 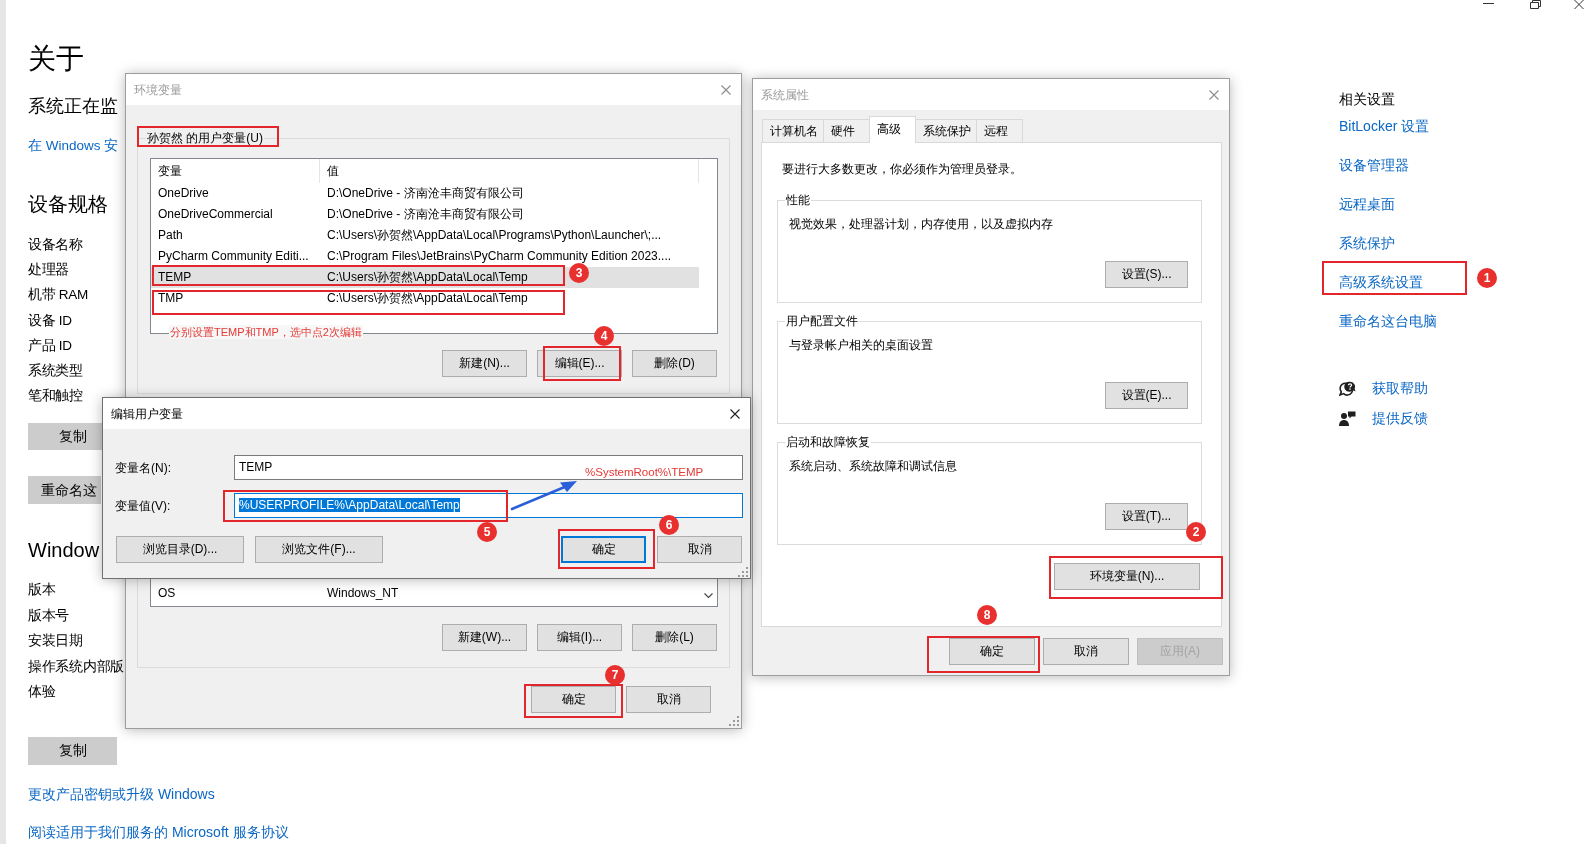 I want to click on spec-label: 机带 RAM, so click(x=58, y=295).